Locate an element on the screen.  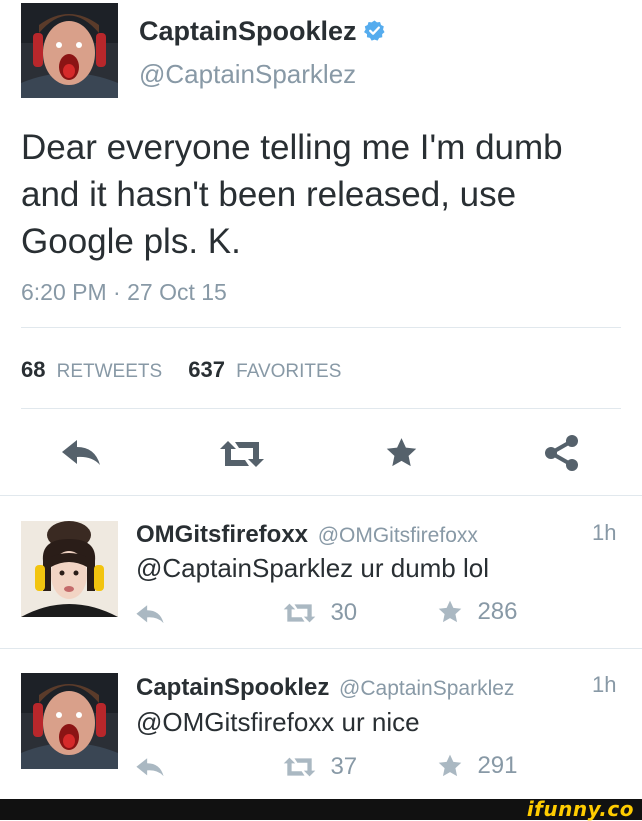
reply-text: @OMGitsfirefoxx ur nice is located at coordinates (278, 722).